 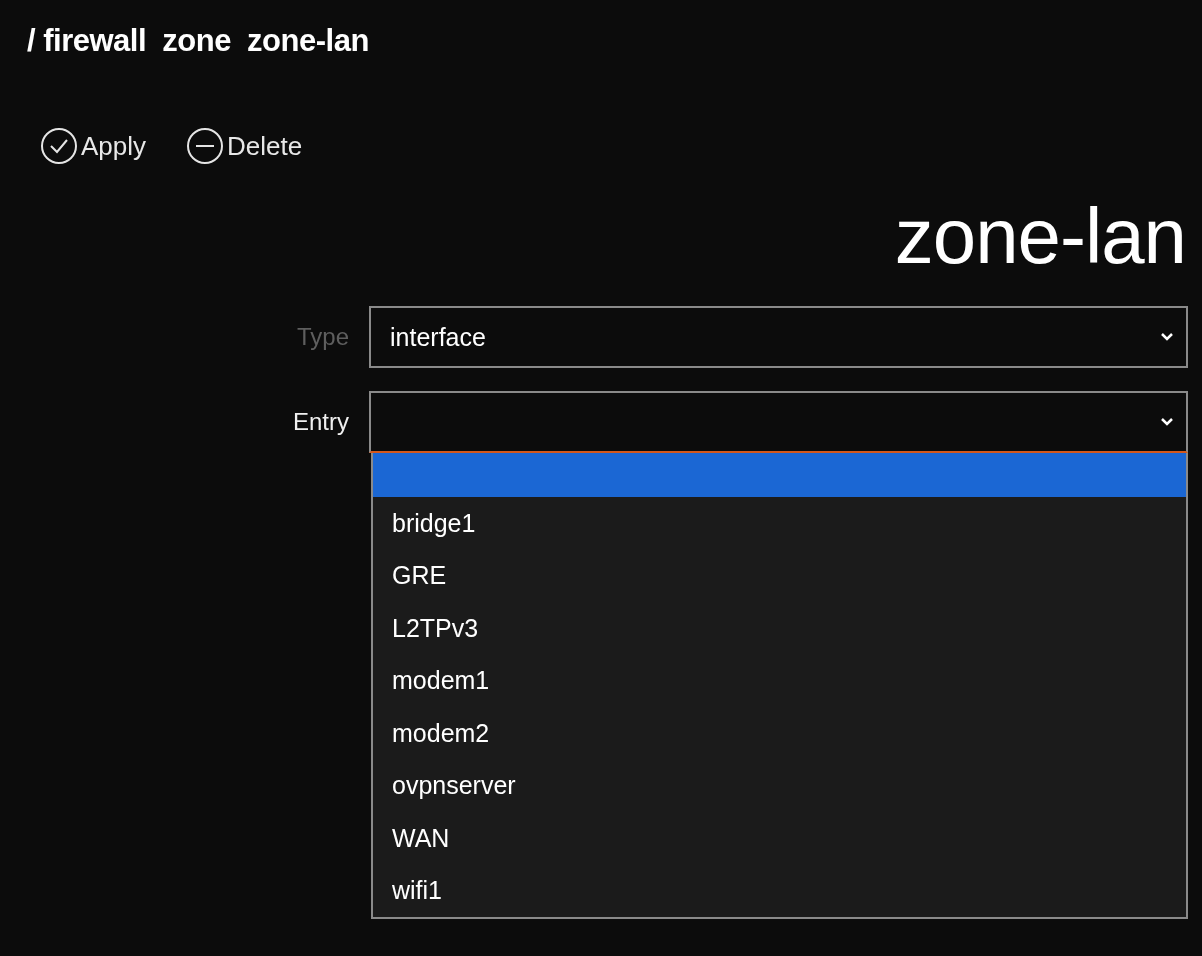 I want to click on dropdown-option: WAN, so click(x=779, y=838).